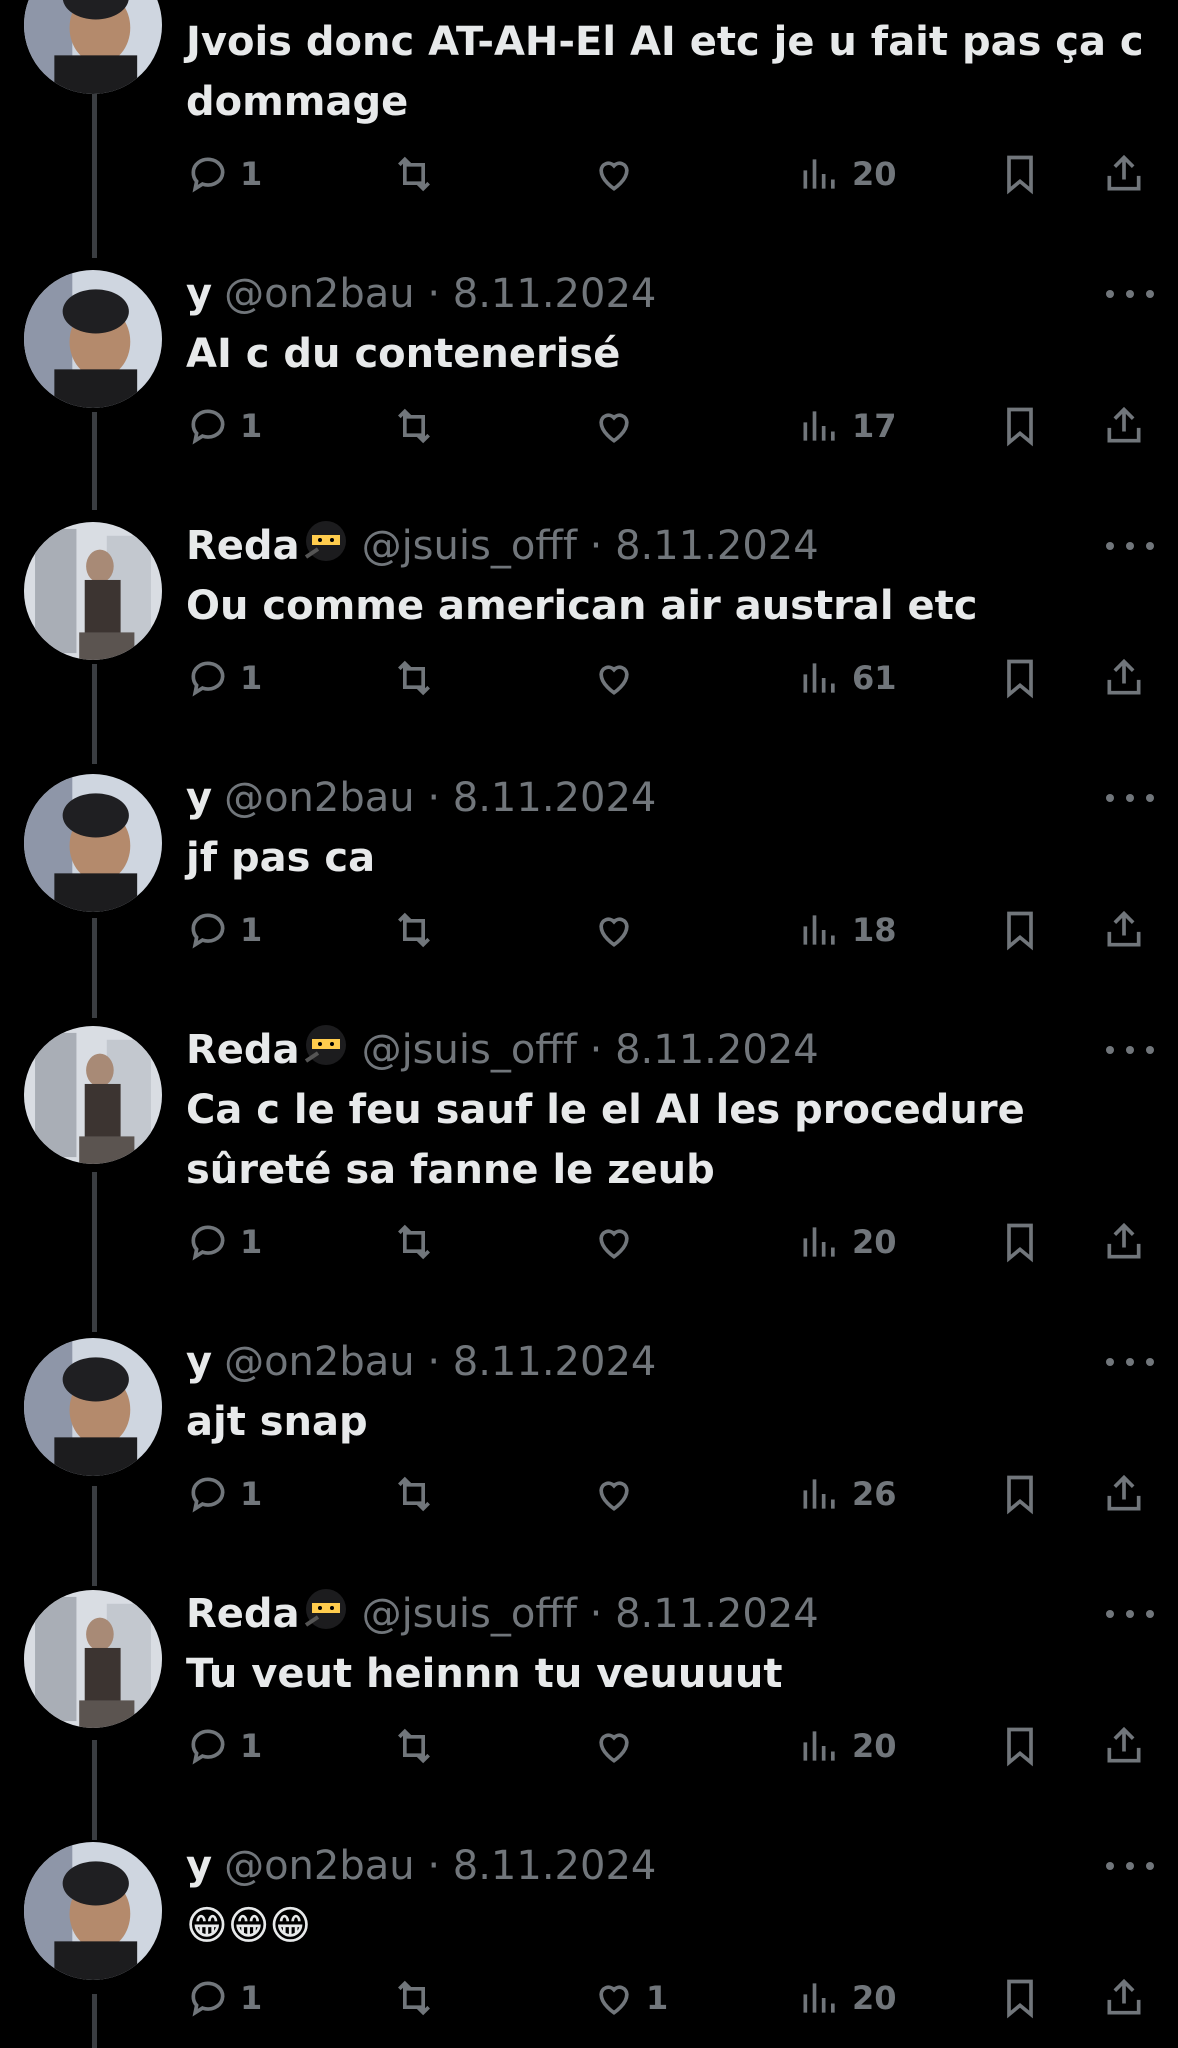  Describe the element at coordinates (421, 798) in the screenshot. I see `tweet-header: y @on2bau · 8.11.2024` at that location.